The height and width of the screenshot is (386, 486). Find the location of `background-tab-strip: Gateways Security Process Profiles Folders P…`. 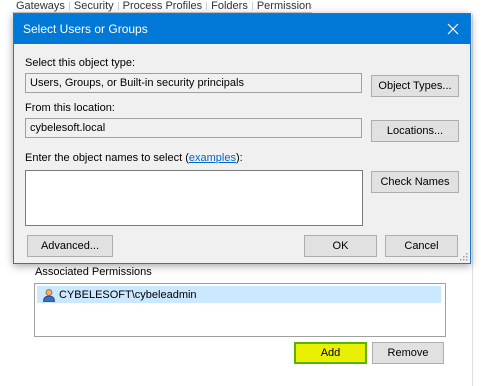

background-tab-strip: Gateways Security Process Profiles Folders P… is located at coordinates (162, 6).